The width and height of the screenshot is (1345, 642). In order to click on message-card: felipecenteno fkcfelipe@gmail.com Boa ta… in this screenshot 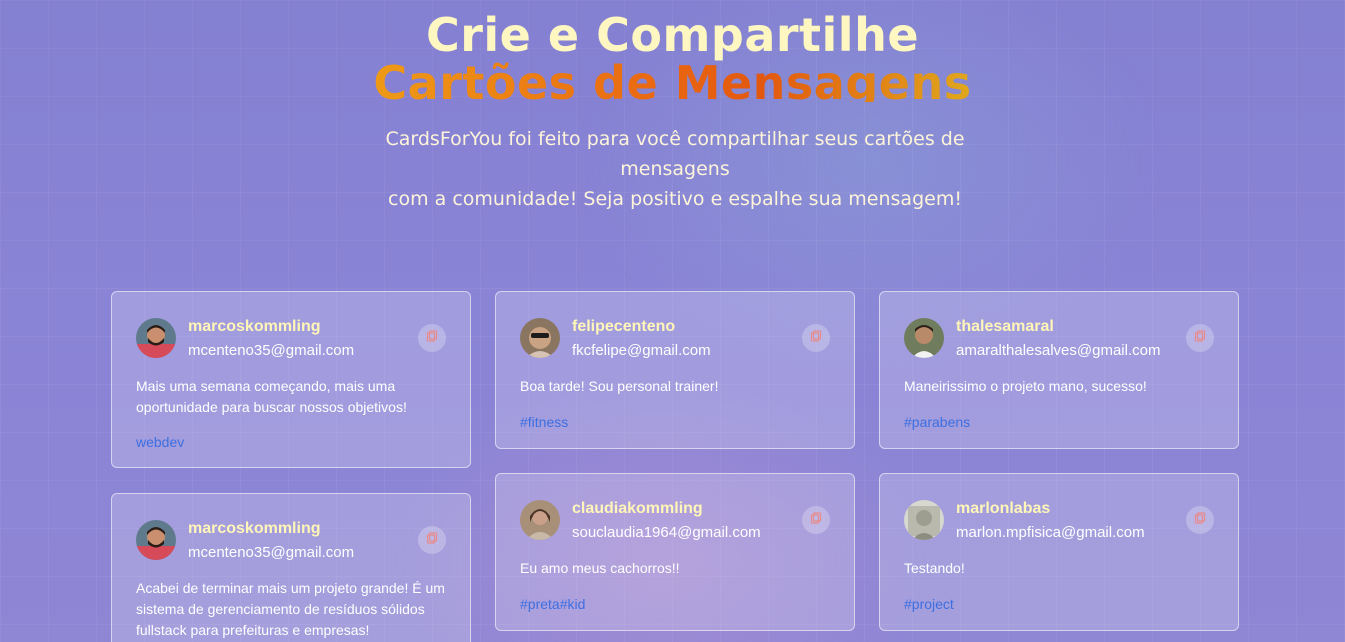, I will do `click(675, 370)`.